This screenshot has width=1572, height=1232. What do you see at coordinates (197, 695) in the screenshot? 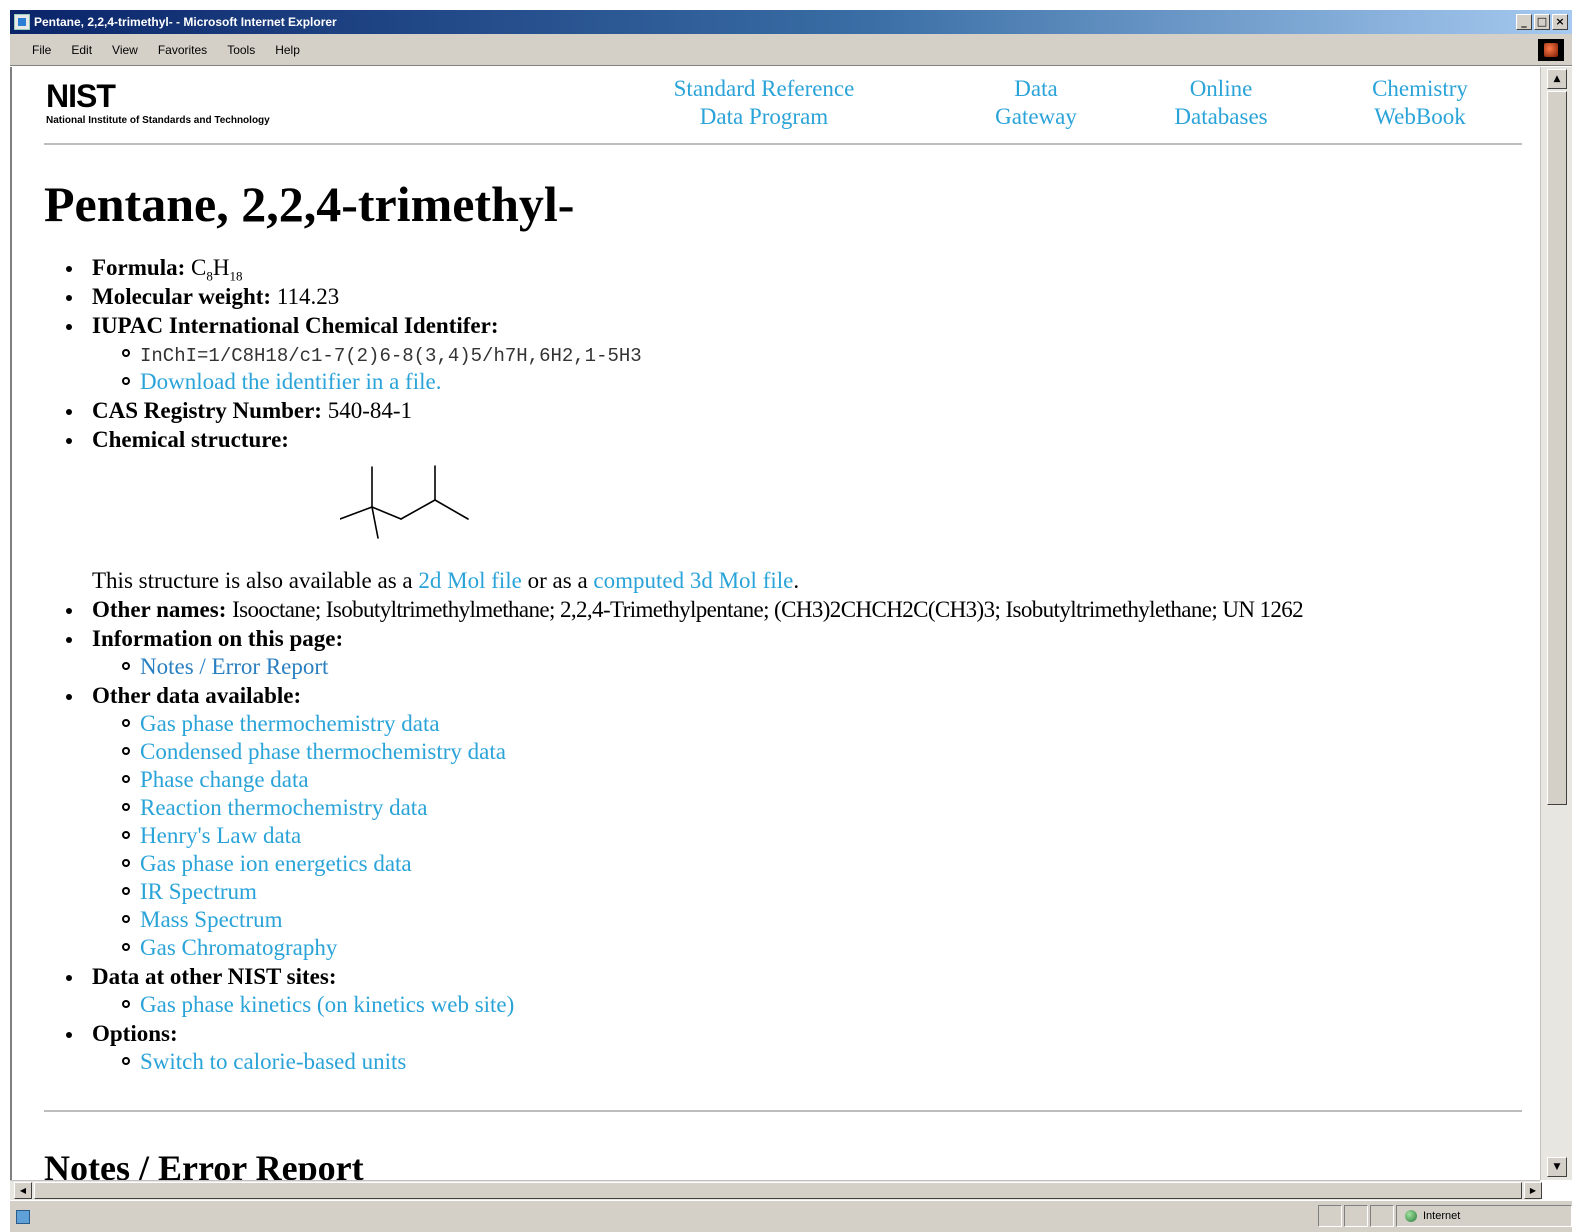
I see `other-data-label: Other data available:` at bounding box center [197, 695].